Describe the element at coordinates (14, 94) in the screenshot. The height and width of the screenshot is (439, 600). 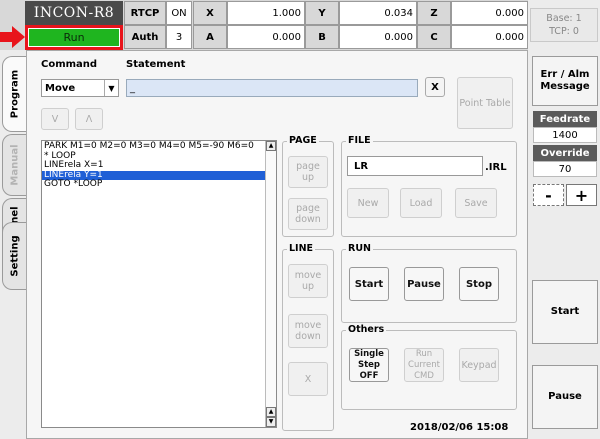
I see `tab-program: Program` at that location.